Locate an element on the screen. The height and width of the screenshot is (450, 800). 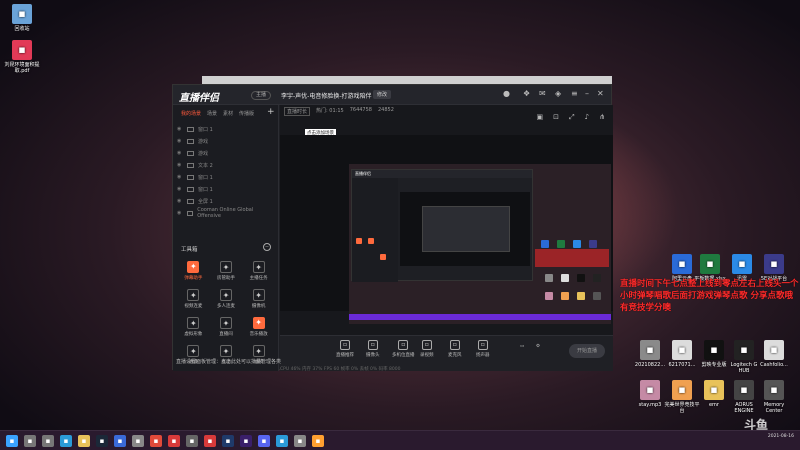
control-recommend: ▫ 直播推荐 is located at coordinates (345, 349).